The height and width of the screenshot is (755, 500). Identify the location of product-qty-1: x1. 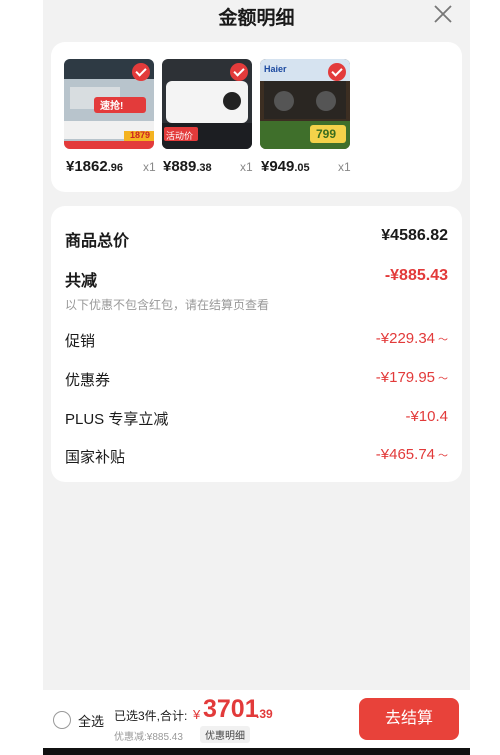
(149, 167).